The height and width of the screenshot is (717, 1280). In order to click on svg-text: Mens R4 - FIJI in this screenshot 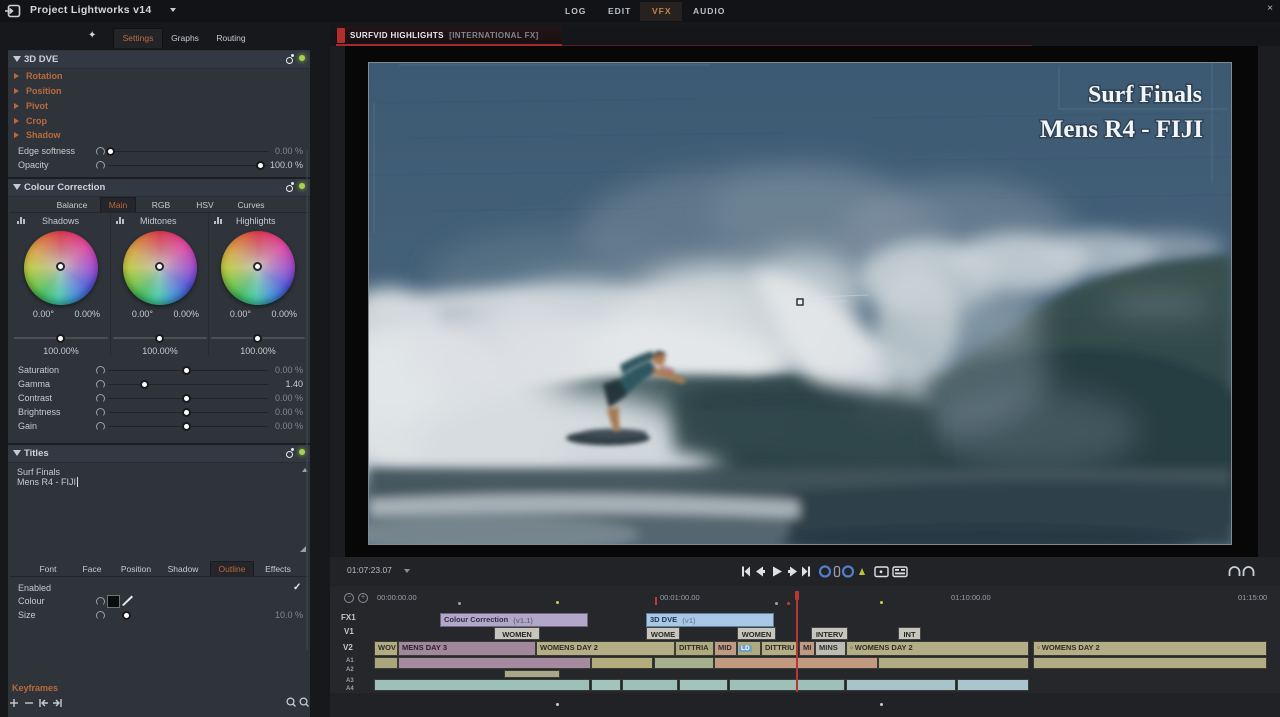, I will do `click(1121, 129)`.